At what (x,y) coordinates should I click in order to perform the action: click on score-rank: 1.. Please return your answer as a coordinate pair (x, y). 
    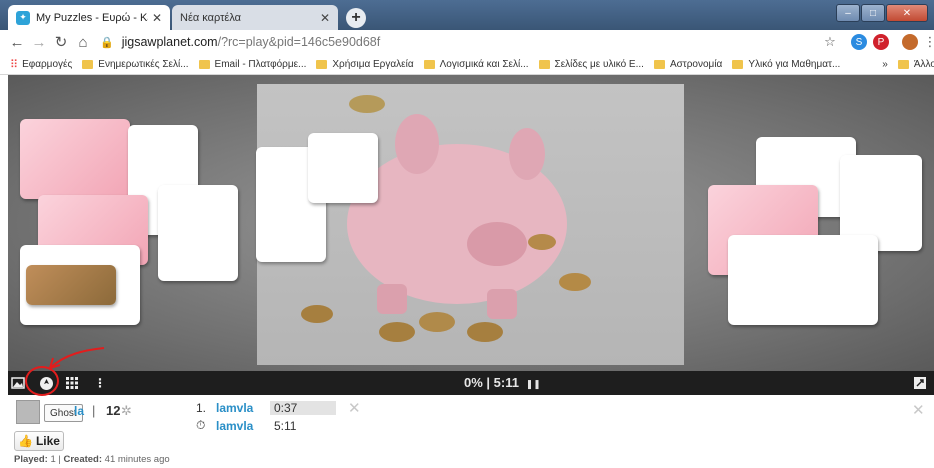
    Looking at the image, I should click on (201, 408).